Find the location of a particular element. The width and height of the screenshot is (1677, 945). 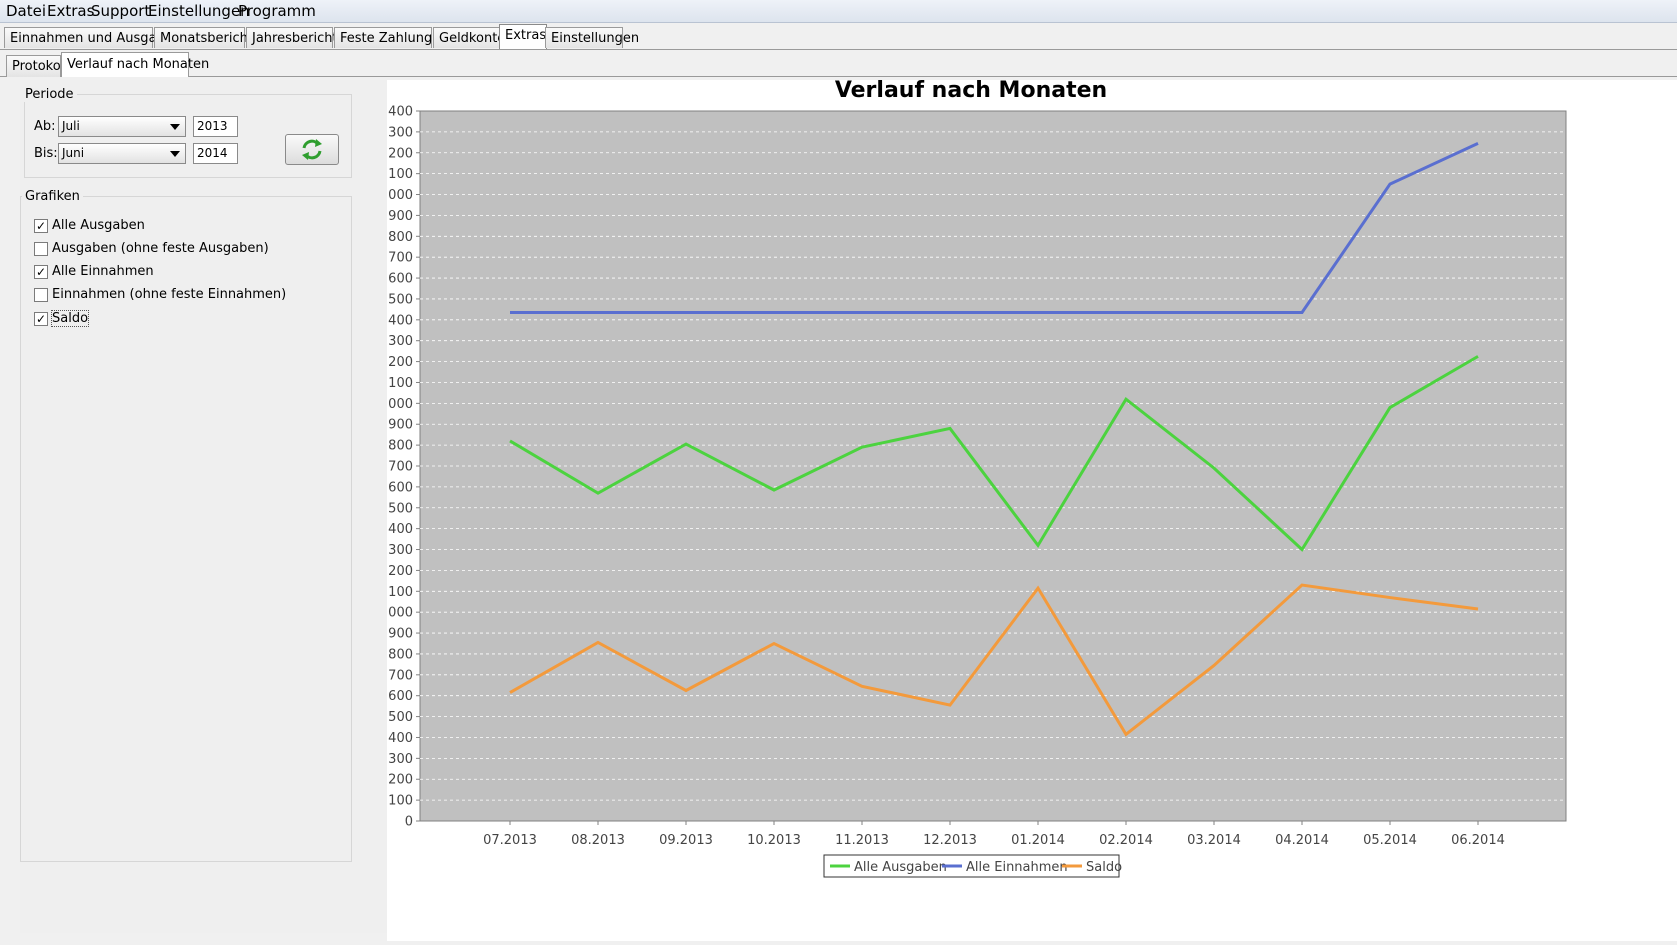

y-tick-label: 1.700 is located at coordinates (400, 467).